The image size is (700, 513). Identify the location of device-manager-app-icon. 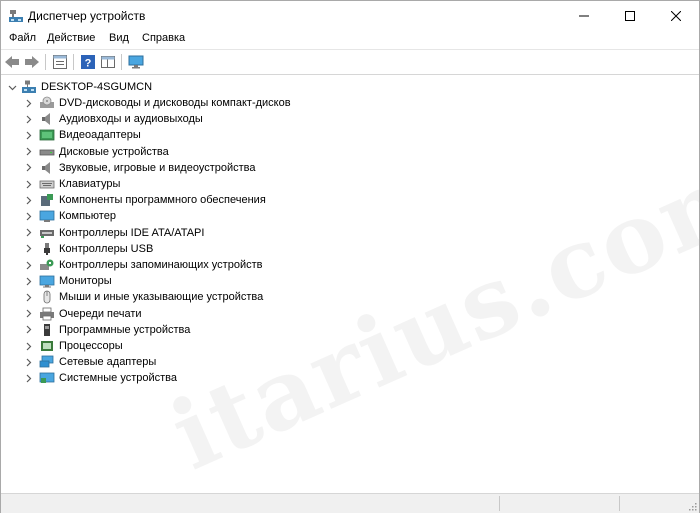
(16, 16).